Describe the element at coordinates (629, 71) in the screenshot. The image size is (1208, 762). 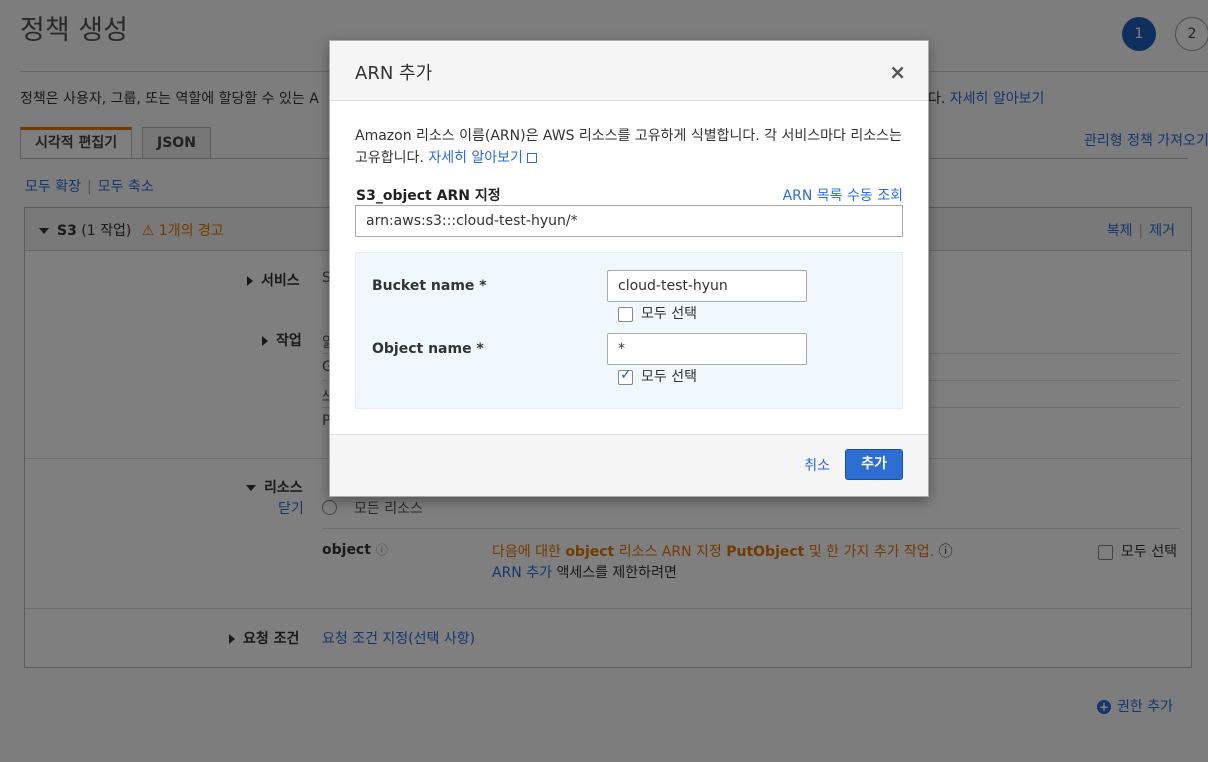
I see `modal-header: ARN 추가 ×` at that location.